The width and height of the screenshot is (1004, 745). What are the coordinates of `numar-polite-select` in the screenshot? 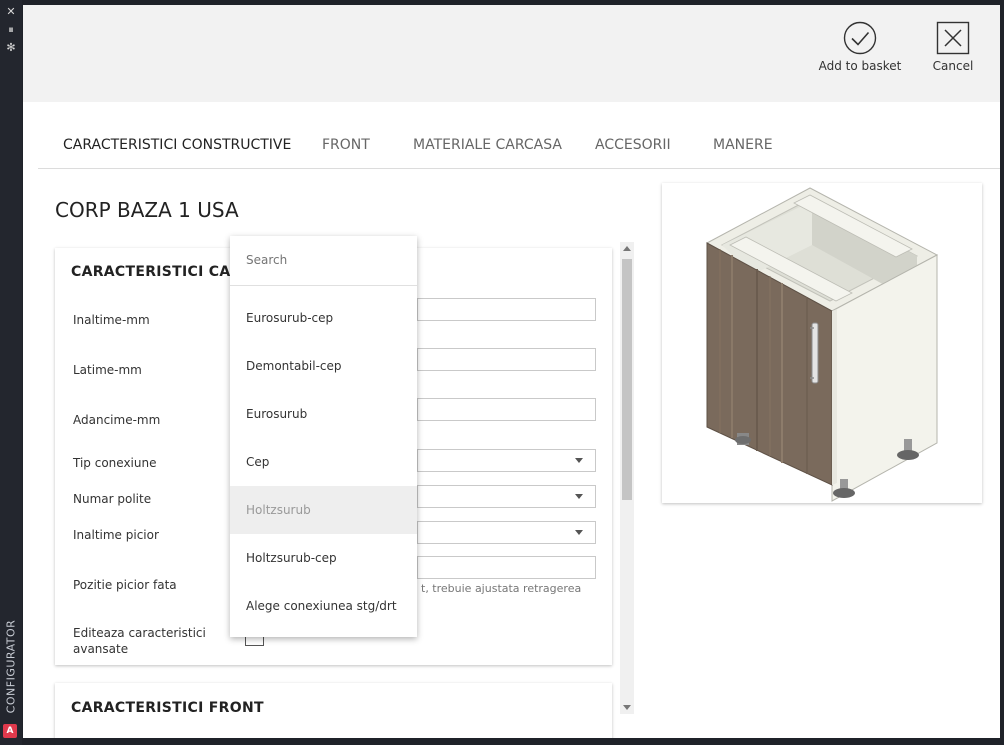 It's located at (506, 496).